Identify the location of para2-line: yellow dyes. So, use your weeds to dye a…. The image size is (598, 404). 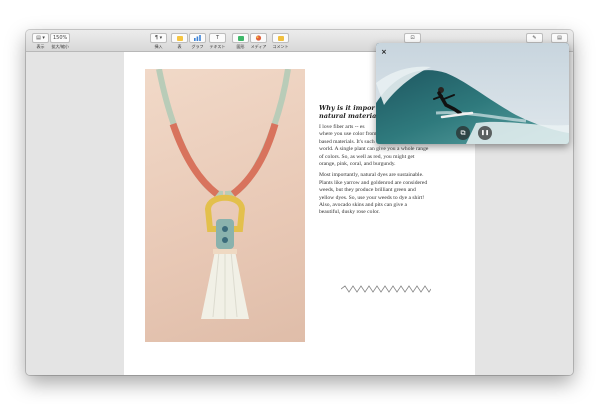
(372, 197).